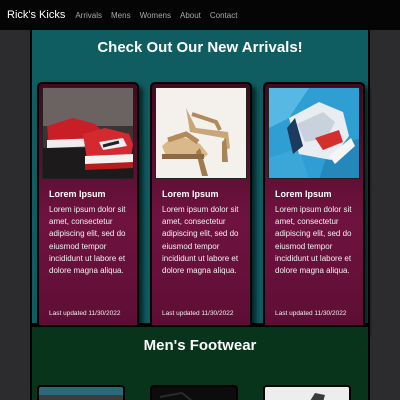 The image size is (400, 400). Describe the element at coordinates (121, 15) in the screenshot. I see `nav-link-mens: Mens` at that location.